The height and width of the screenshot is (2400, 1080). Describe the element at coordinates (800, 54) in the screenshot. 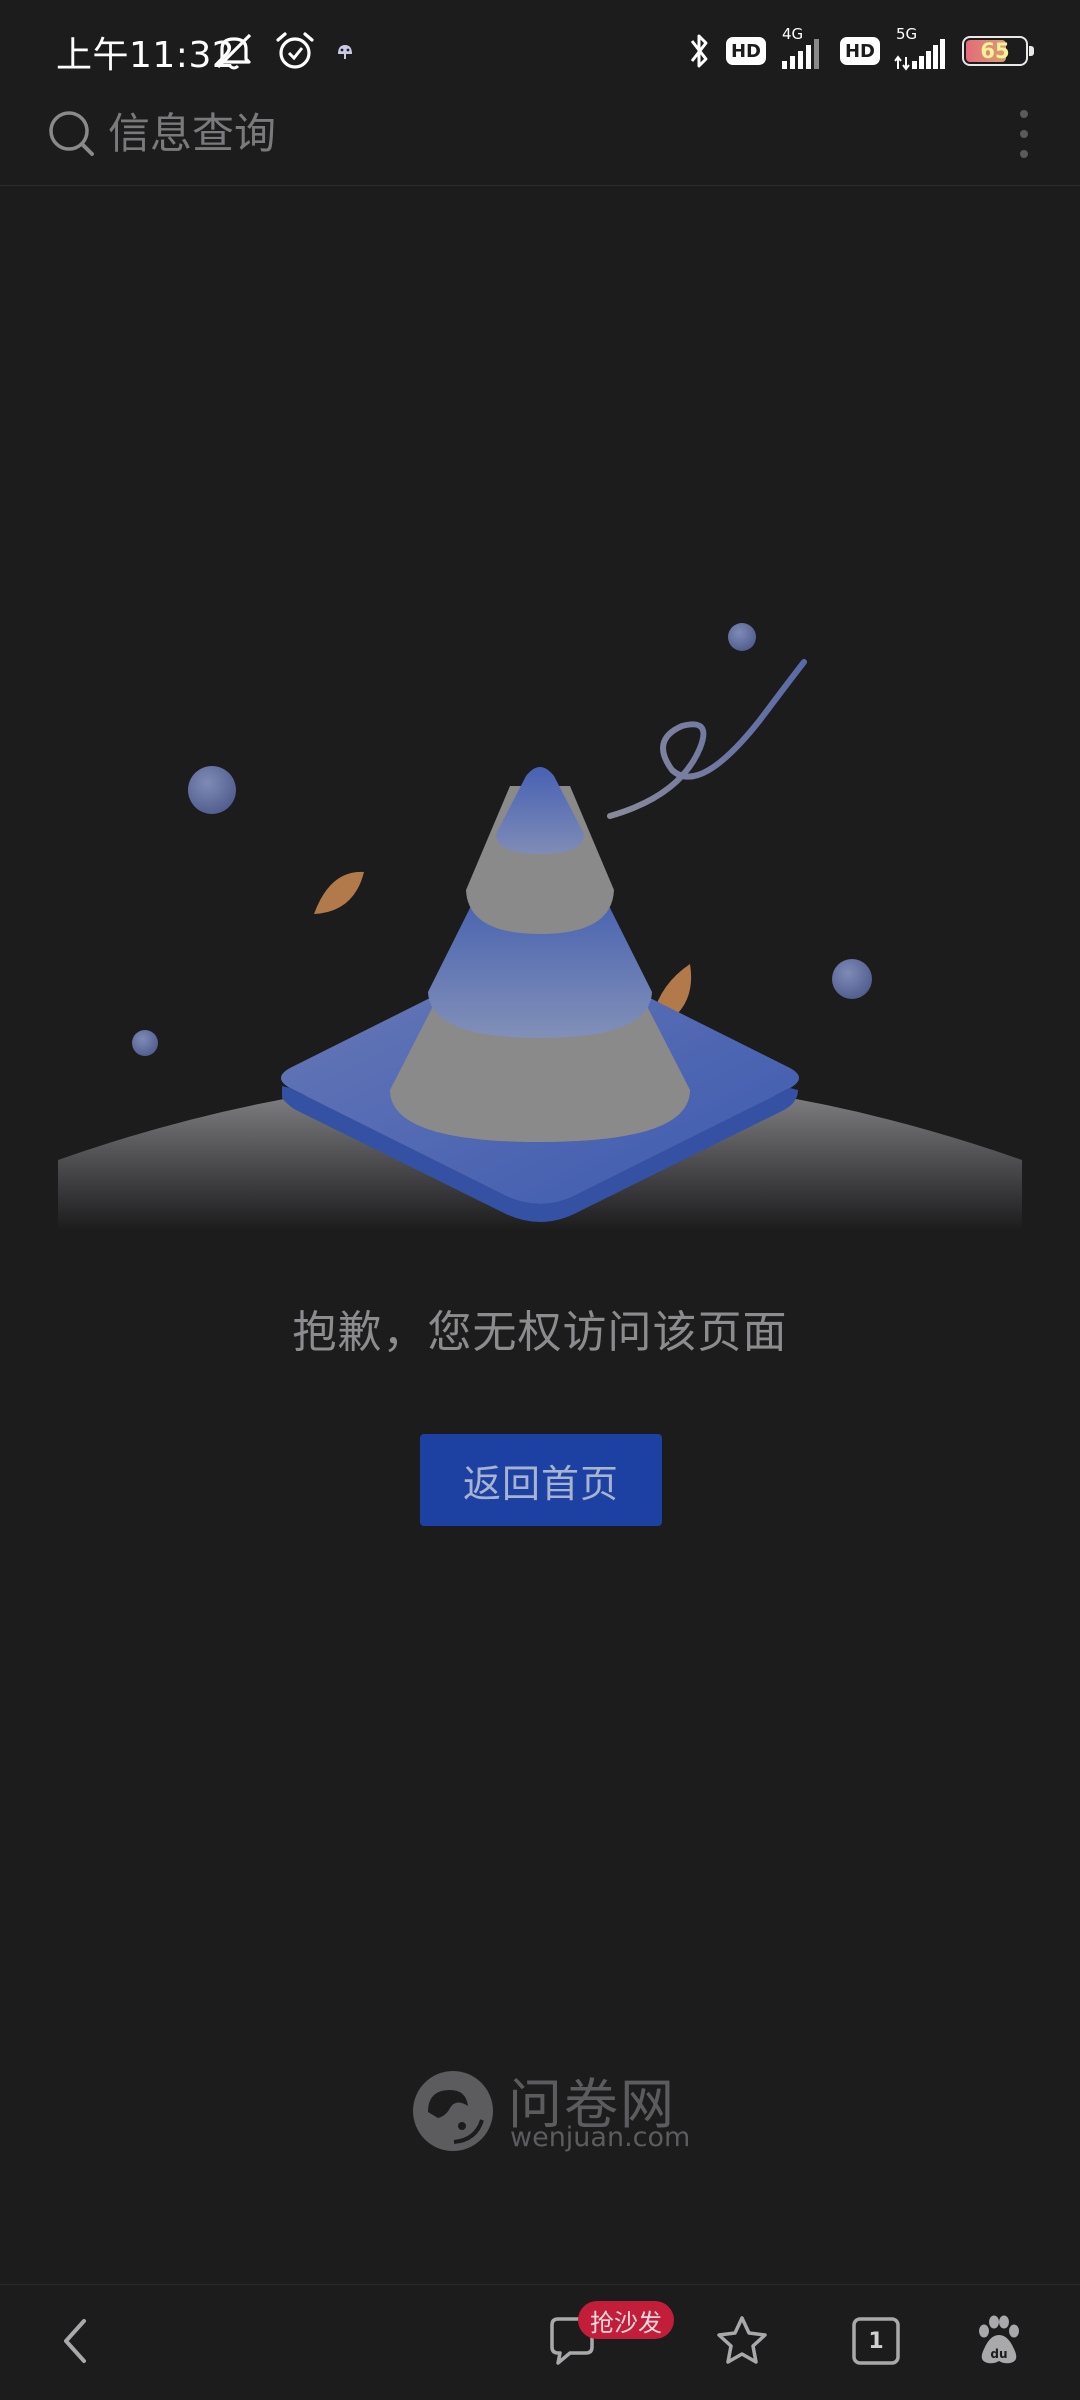

I see `signal-bars-icon` at that location.